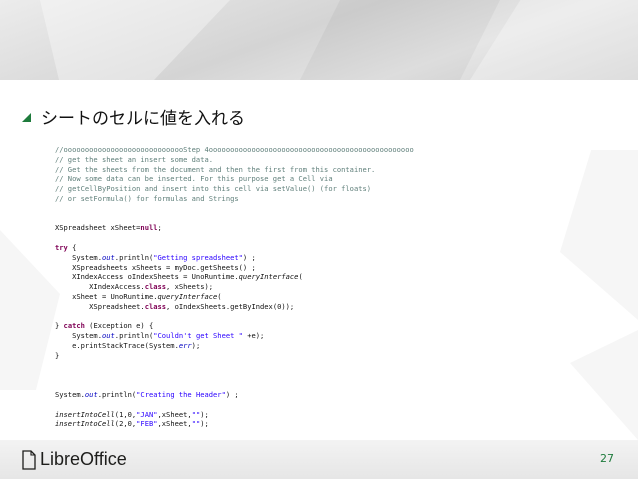 This screenshot has width=638, height=479. What do you see at coordinates (159, 228) in the screenshot?
I see `code-token: ;` at bounding box center [159, 228].